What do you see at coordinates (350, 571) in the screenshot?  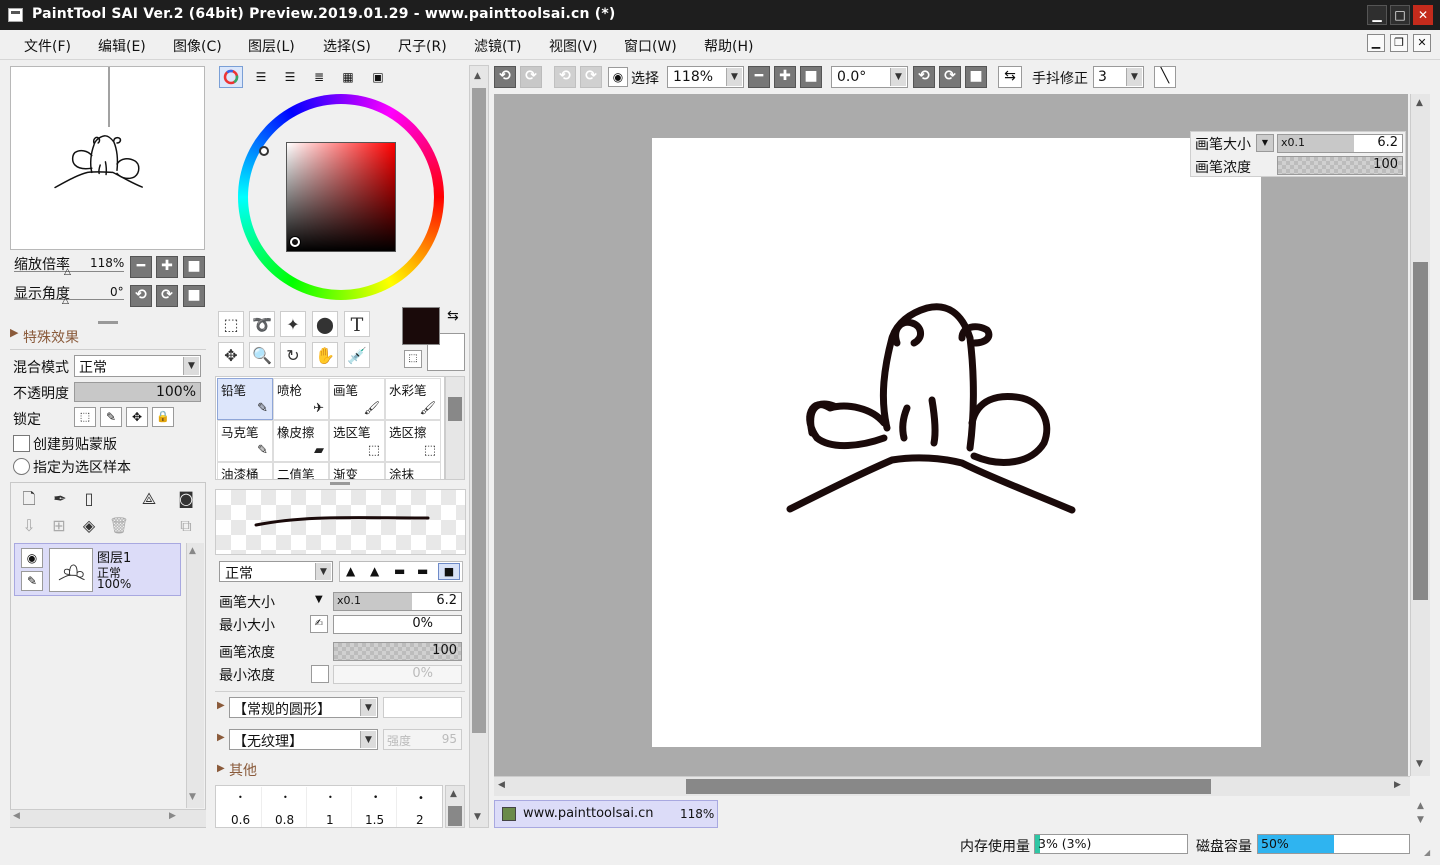 I see `edge-hard-icon: ▲` at bounding box center [350, 571].